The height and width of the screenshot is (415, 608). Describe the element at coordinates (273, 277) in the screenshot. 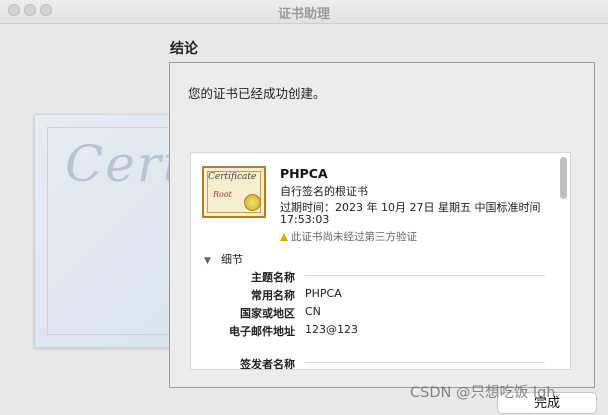

I see `subject-name-header: 主题名称` at that location.